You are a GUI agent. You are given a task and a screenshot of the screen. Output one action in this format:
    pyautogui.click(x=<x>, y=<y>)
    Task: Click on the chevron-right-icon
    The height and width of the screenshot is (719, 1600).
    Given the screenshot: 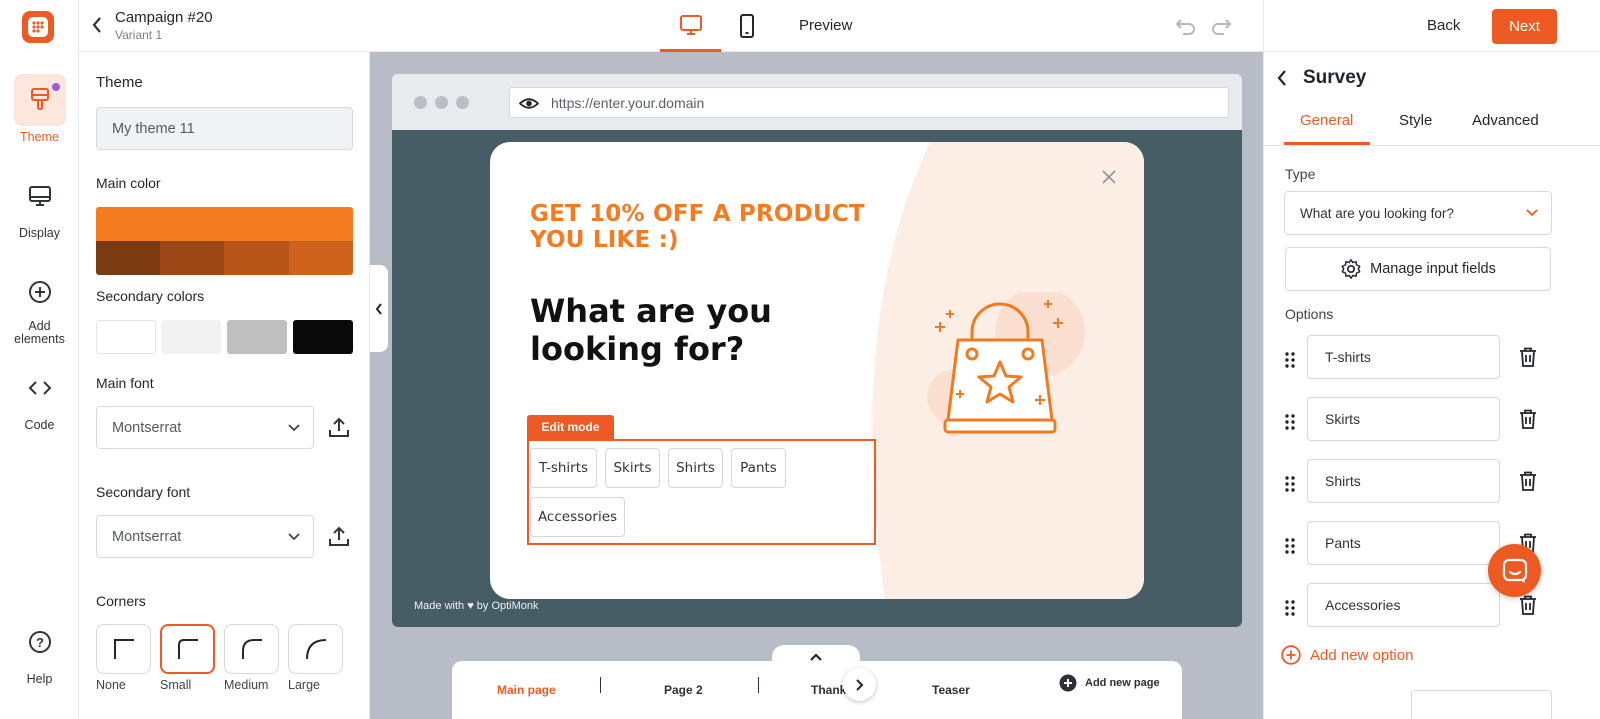 What is the action you would take?
    pyautogui.click(x=860, y=684)
    